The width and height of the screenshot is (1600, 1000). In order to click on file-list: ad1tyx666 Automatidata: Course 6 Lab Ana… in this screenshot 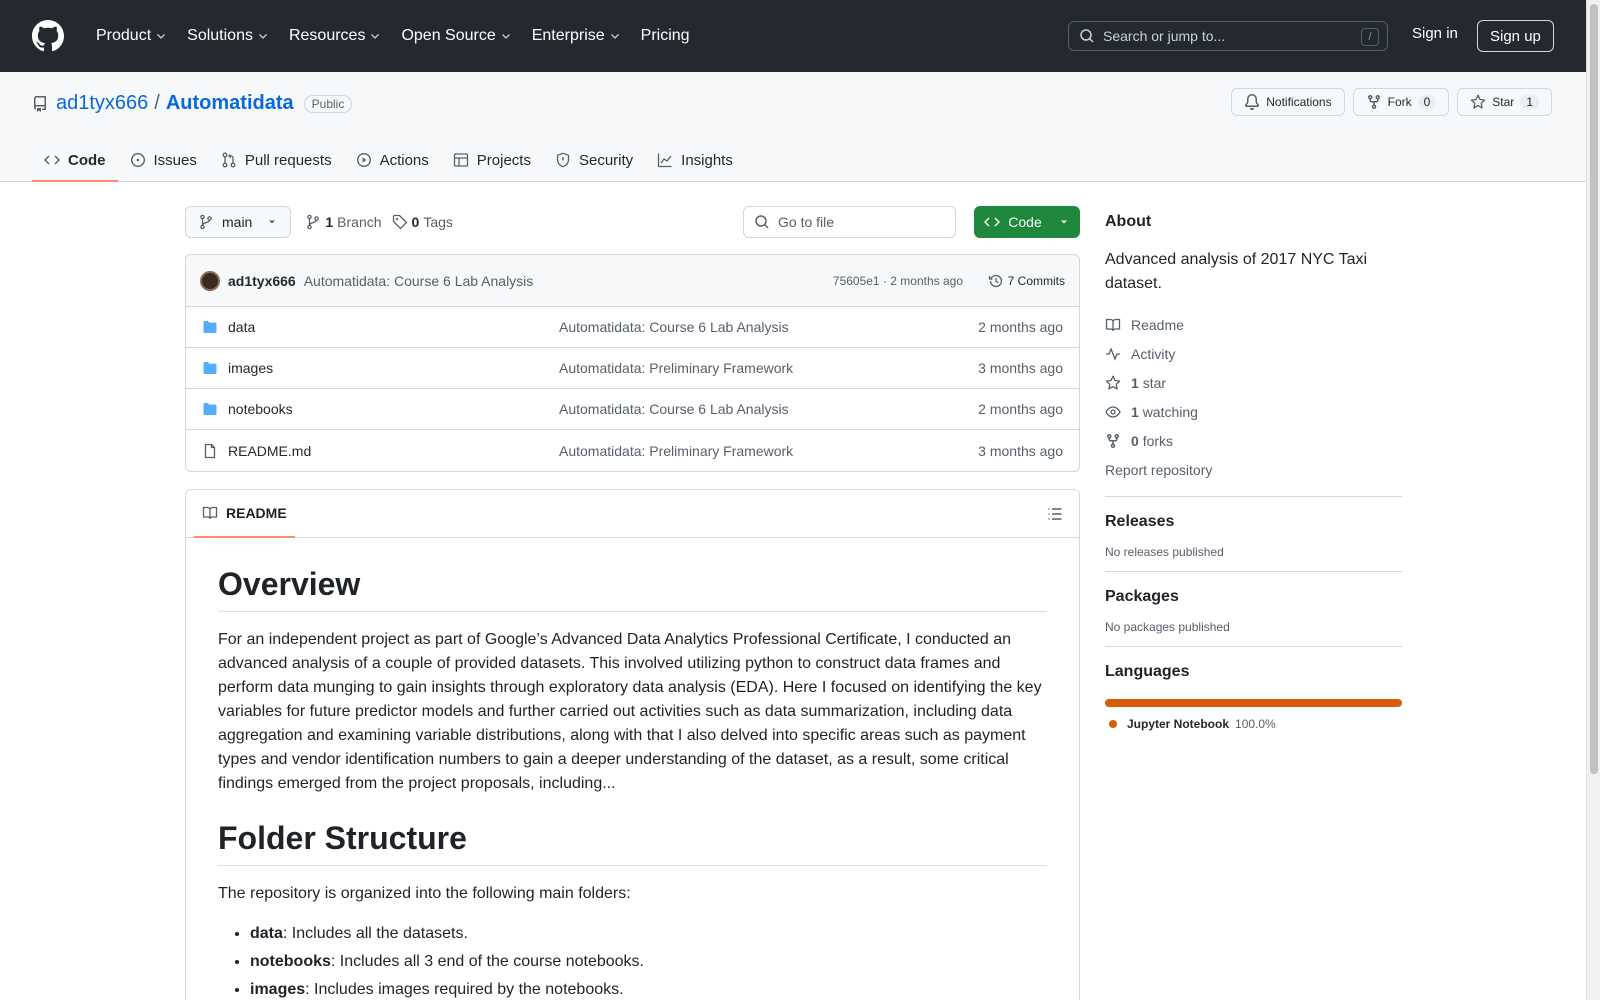, I will do `click(632, 363)`.